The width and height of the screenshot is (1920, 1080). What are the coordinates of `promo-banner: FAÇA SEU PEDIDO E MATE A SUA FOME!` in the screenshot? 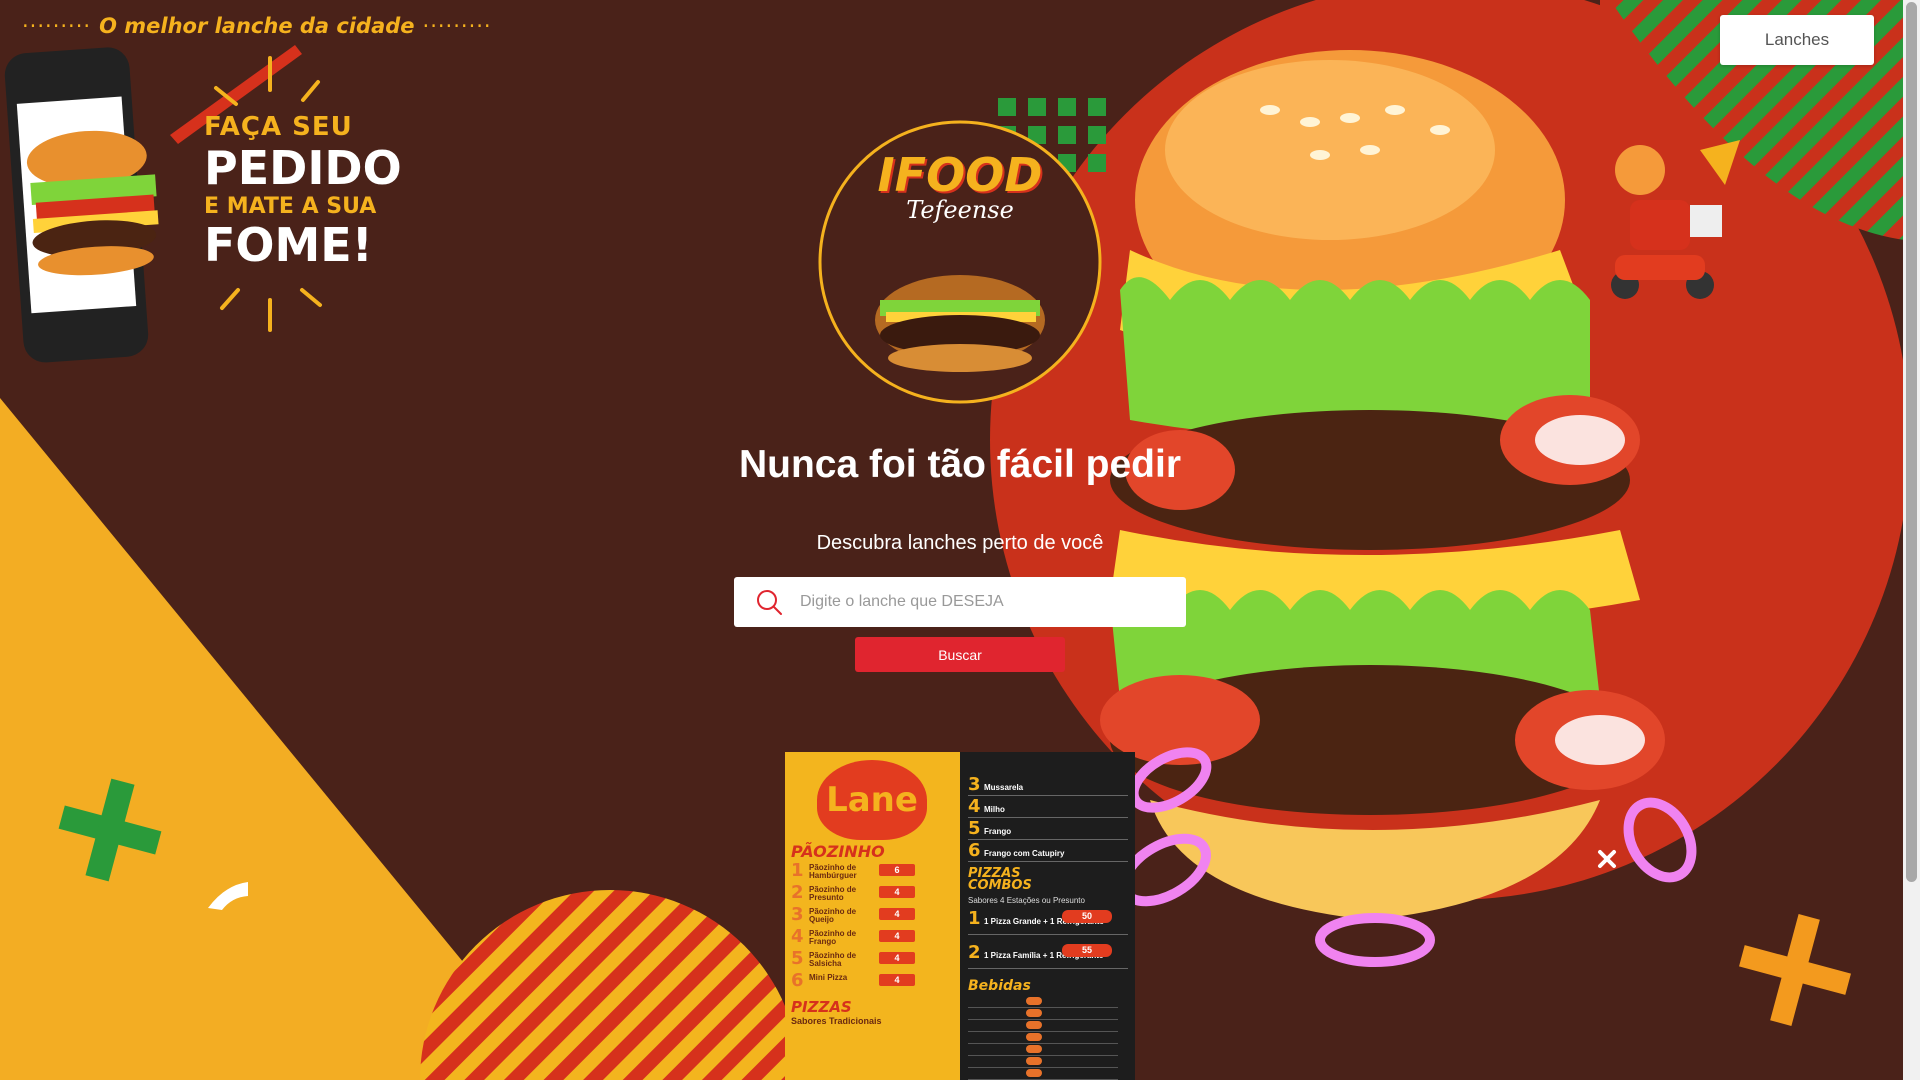 It's located at (303, 191).